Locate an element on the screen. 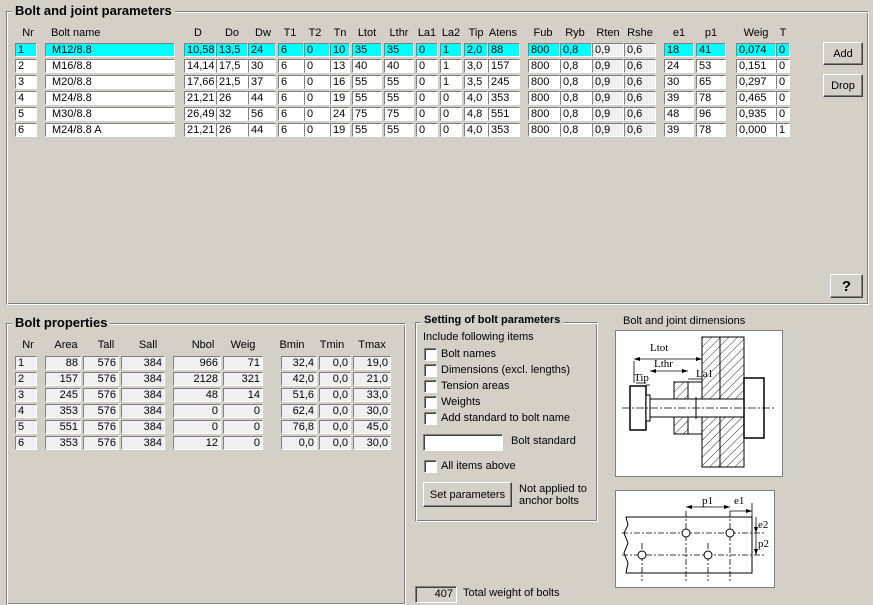 The height and width of the screenshot is (605, 873). joint-cell-p1: 53 is located at coordinates (711, 66).